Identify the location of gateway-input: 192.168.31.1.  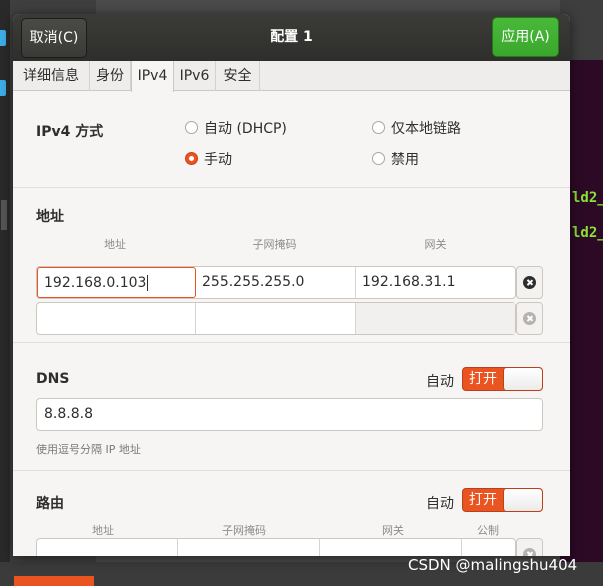
(435, 282).